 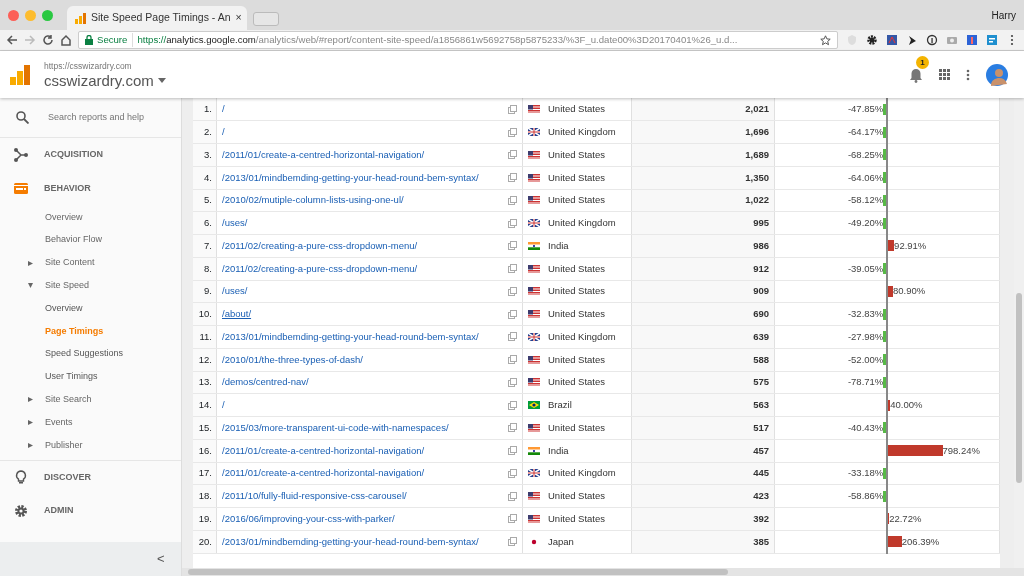 What do you see at coordinates (111, 117) in the screenshot?
I see `search-field: Search reports and help` at bounding box center [111, 117].